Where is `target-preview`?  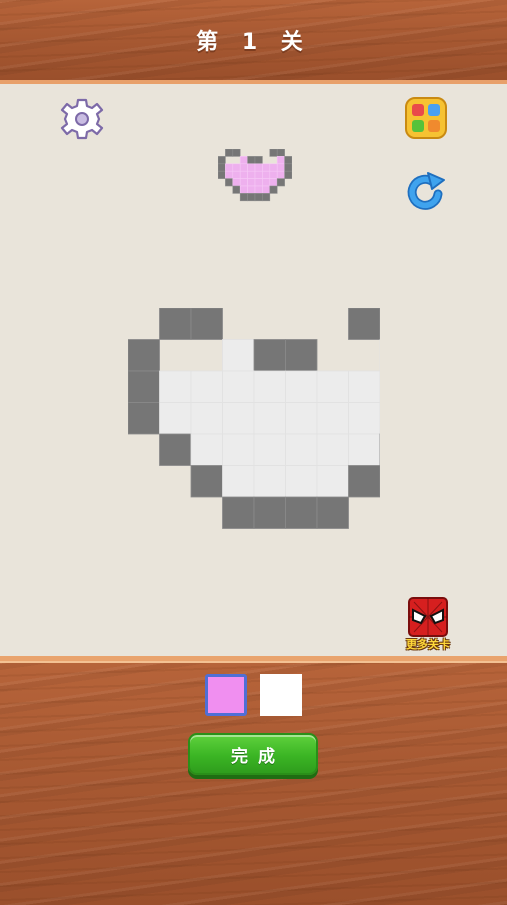
target-preview is located at coordinates (255, 175).